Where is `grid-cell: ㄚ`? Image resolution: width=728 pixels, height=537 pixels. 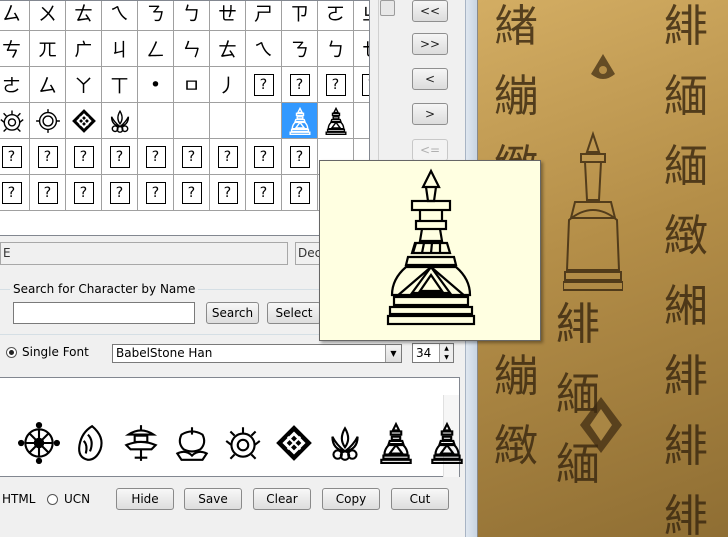 grid-cell: ㄚ is located at coordinates (84, 85).